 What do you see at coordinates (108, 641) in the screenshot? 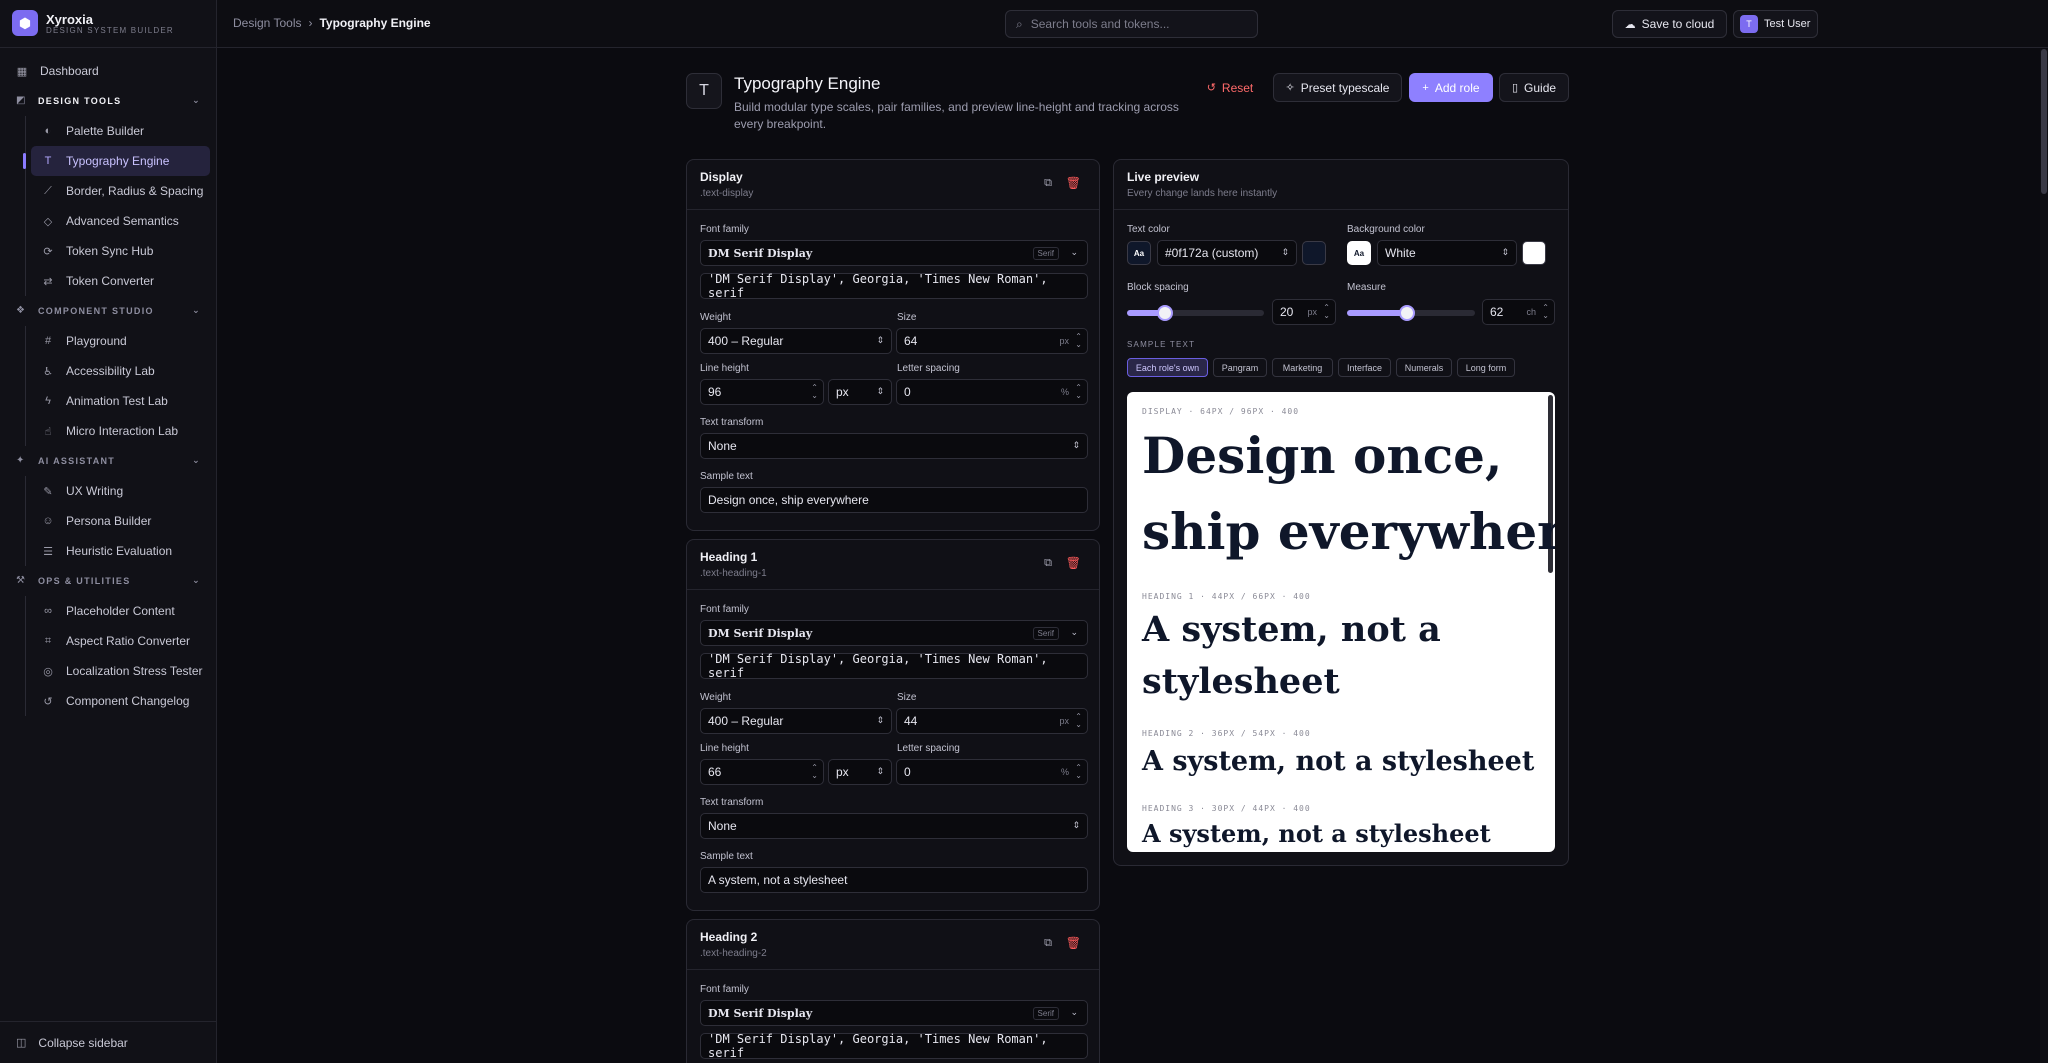
I see `sidebar-item-aspect-ratio-converter: ⌗ Aspect Ratio Converter` at bounding box center [108, 641].